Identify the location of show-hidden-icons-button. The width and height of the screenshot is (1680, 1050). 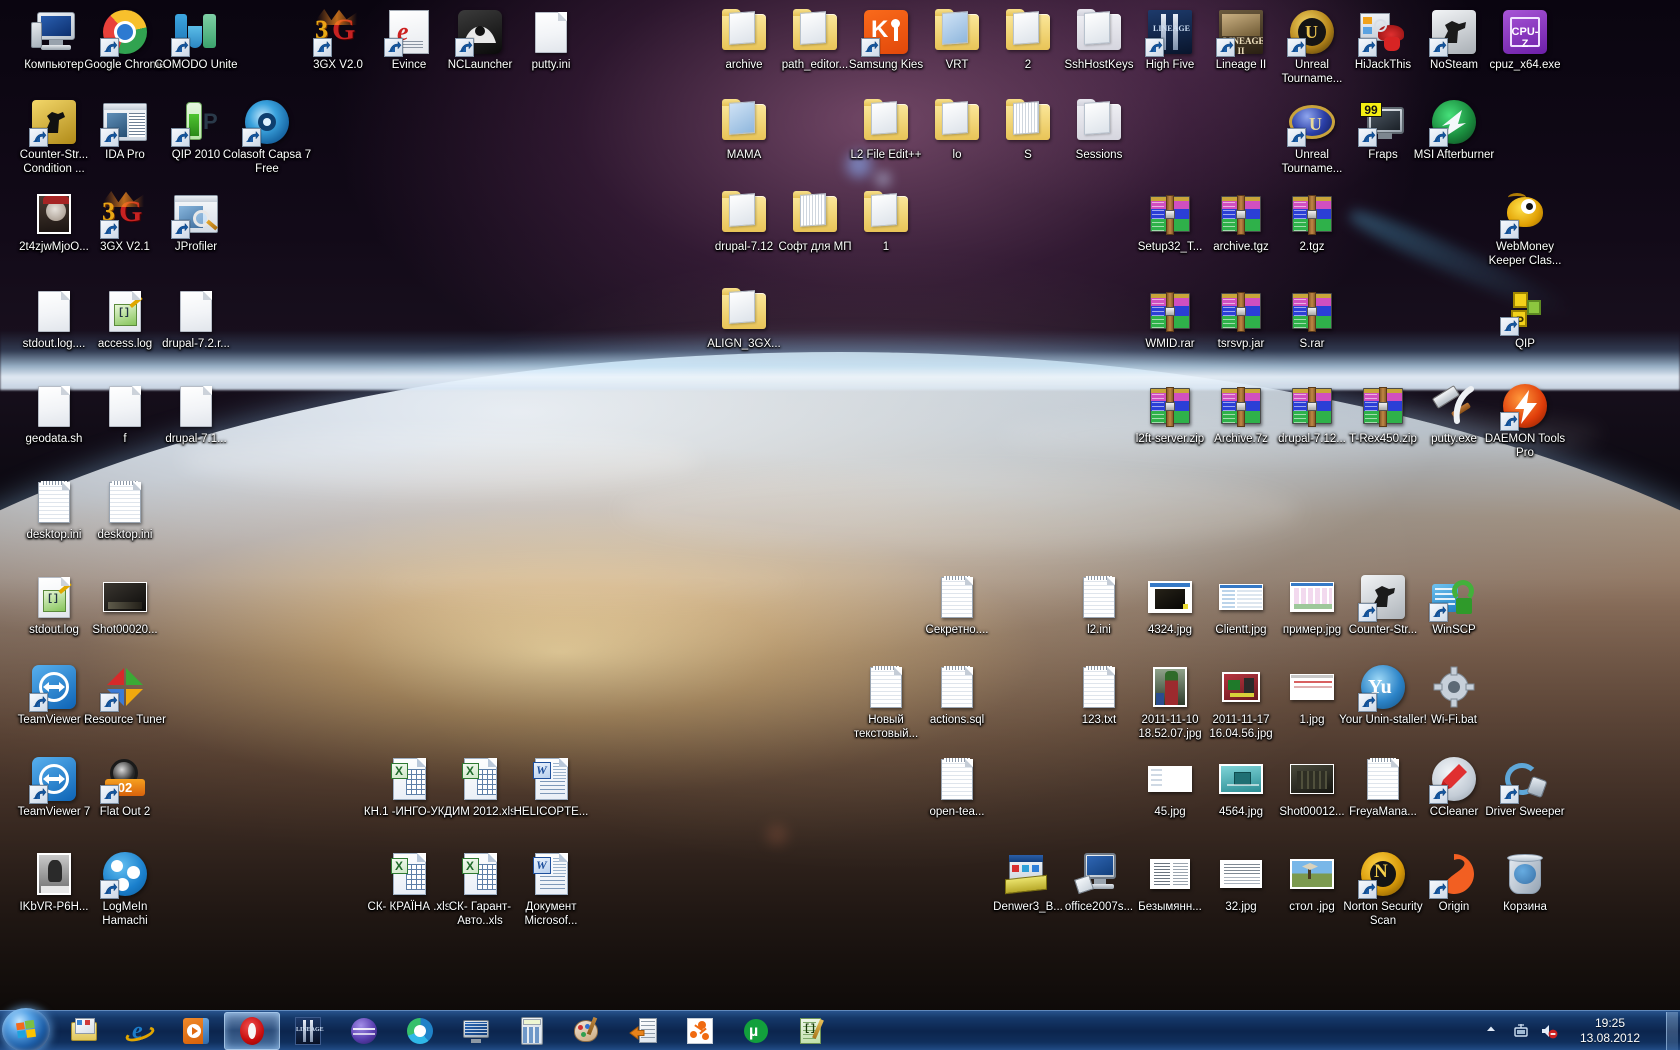
(1493, 1031).